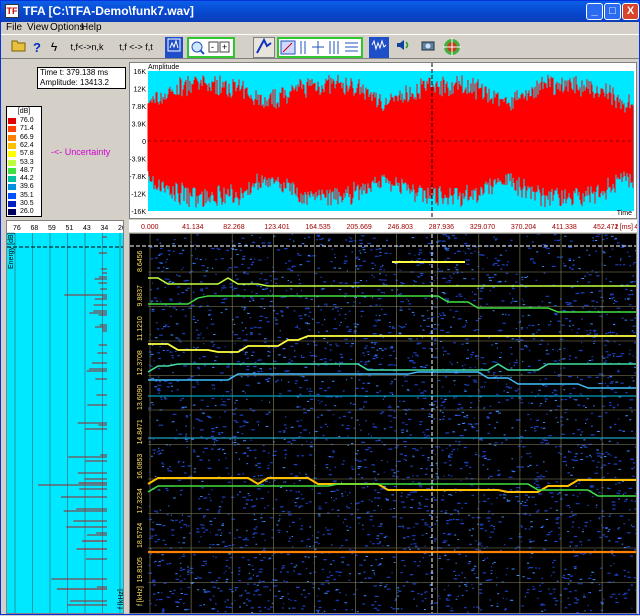  Describe the element at coordinates (612, 11) in the screenshot. I see `maximize-button: □` at that location.